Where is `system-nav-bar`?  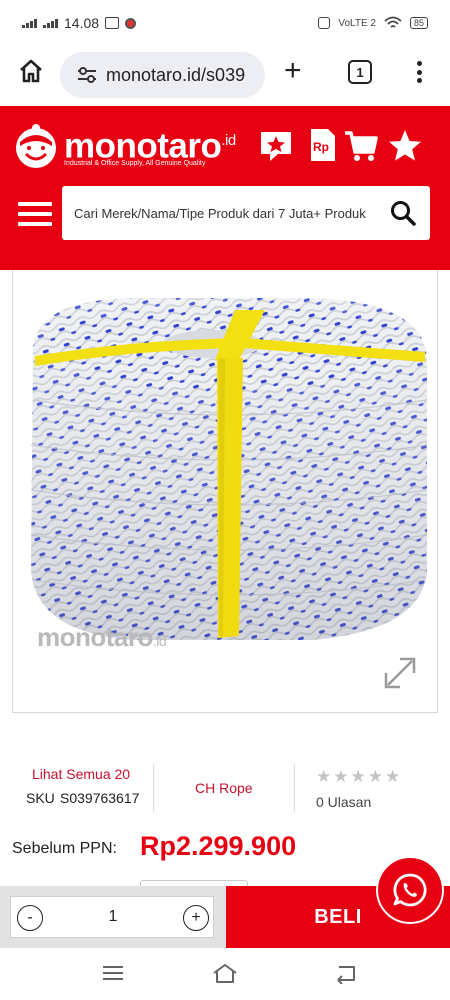
system-nav-bar is located at coordinates (225, 974).